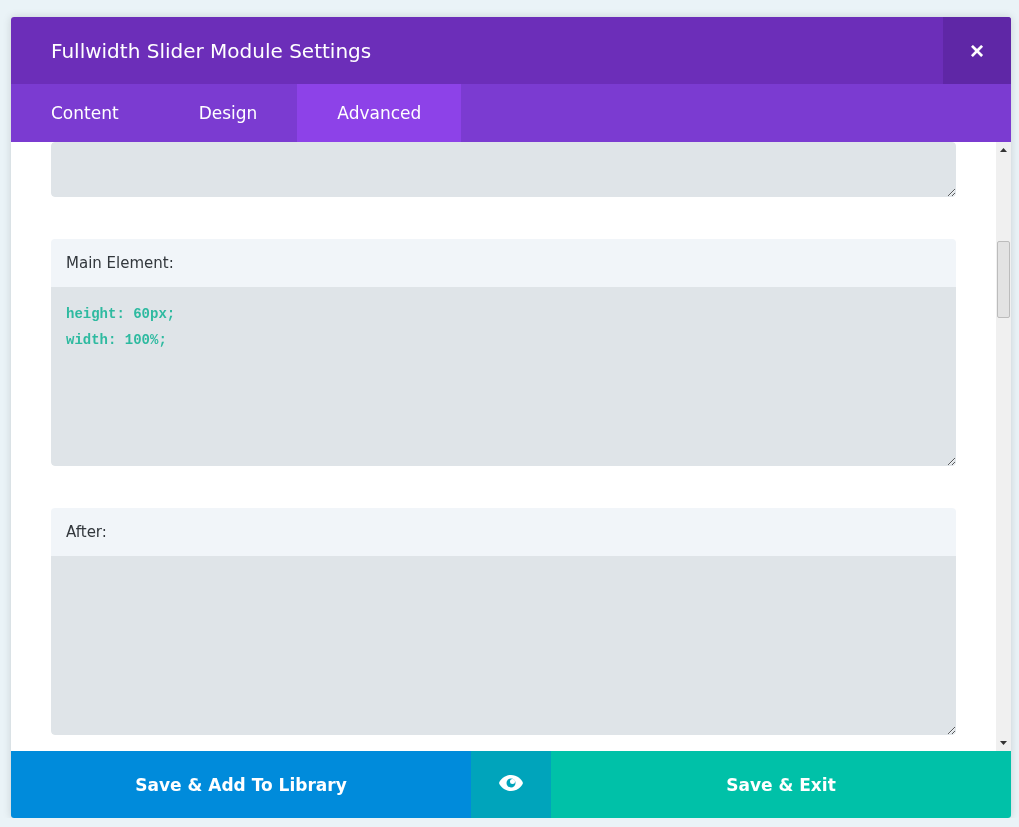 This screenshot has height=827, width=1019. Describe the element at coordinates (1003, 743) in the screenshot. I see `scroll-down-icon` at that location.